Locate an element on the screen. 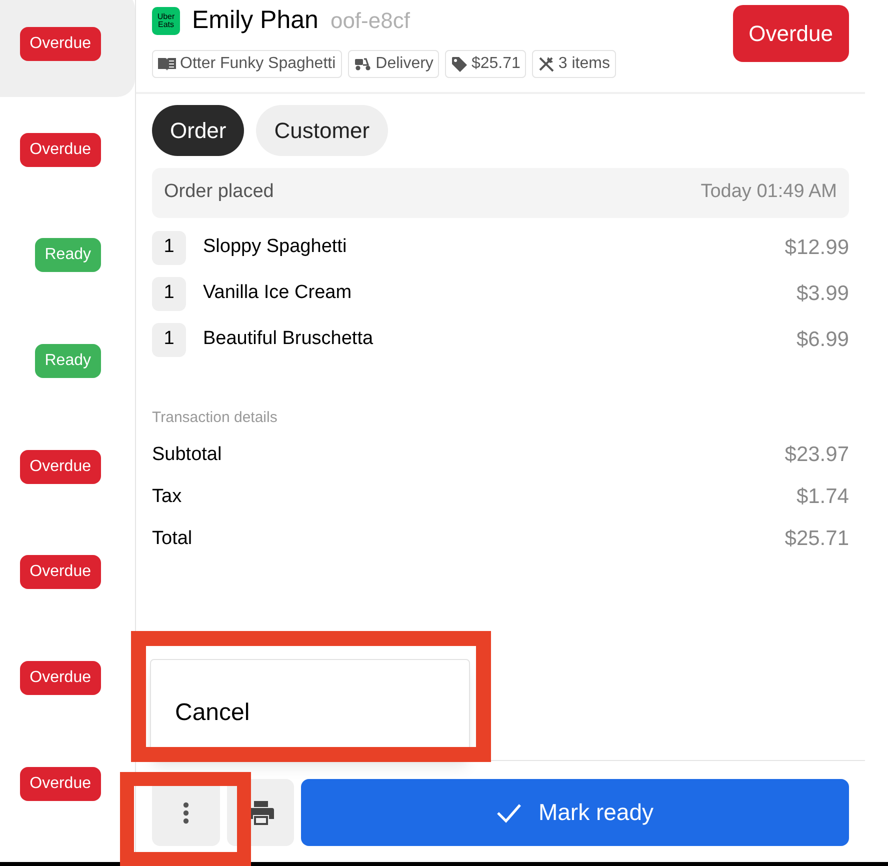 Image resolution: width=888 pixels, height=866 pixels. item-price: $3.99 is located at coordinates (822, 293).